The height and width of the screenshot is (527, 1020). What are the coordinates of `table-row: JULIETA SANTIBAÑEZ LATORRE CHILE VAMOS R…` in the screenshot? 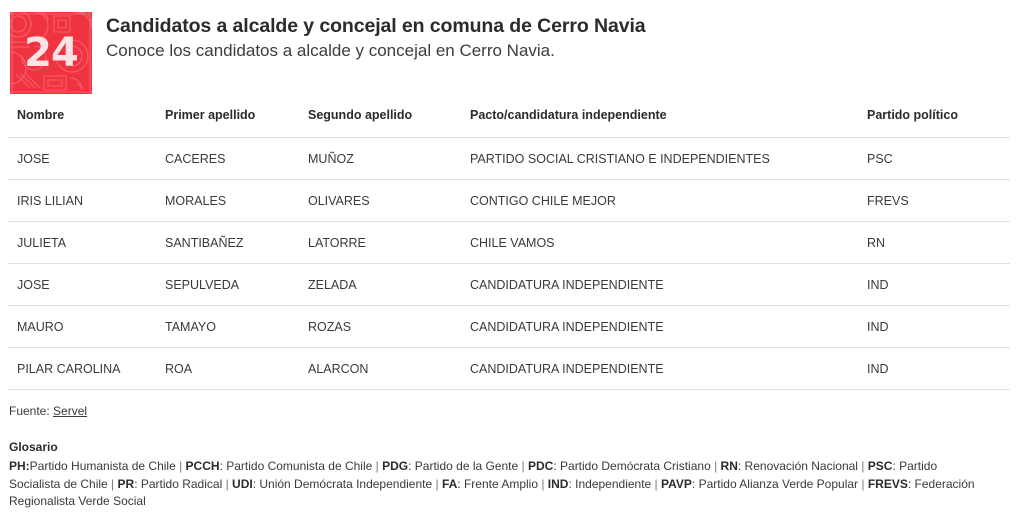 It's located at (509, 242).